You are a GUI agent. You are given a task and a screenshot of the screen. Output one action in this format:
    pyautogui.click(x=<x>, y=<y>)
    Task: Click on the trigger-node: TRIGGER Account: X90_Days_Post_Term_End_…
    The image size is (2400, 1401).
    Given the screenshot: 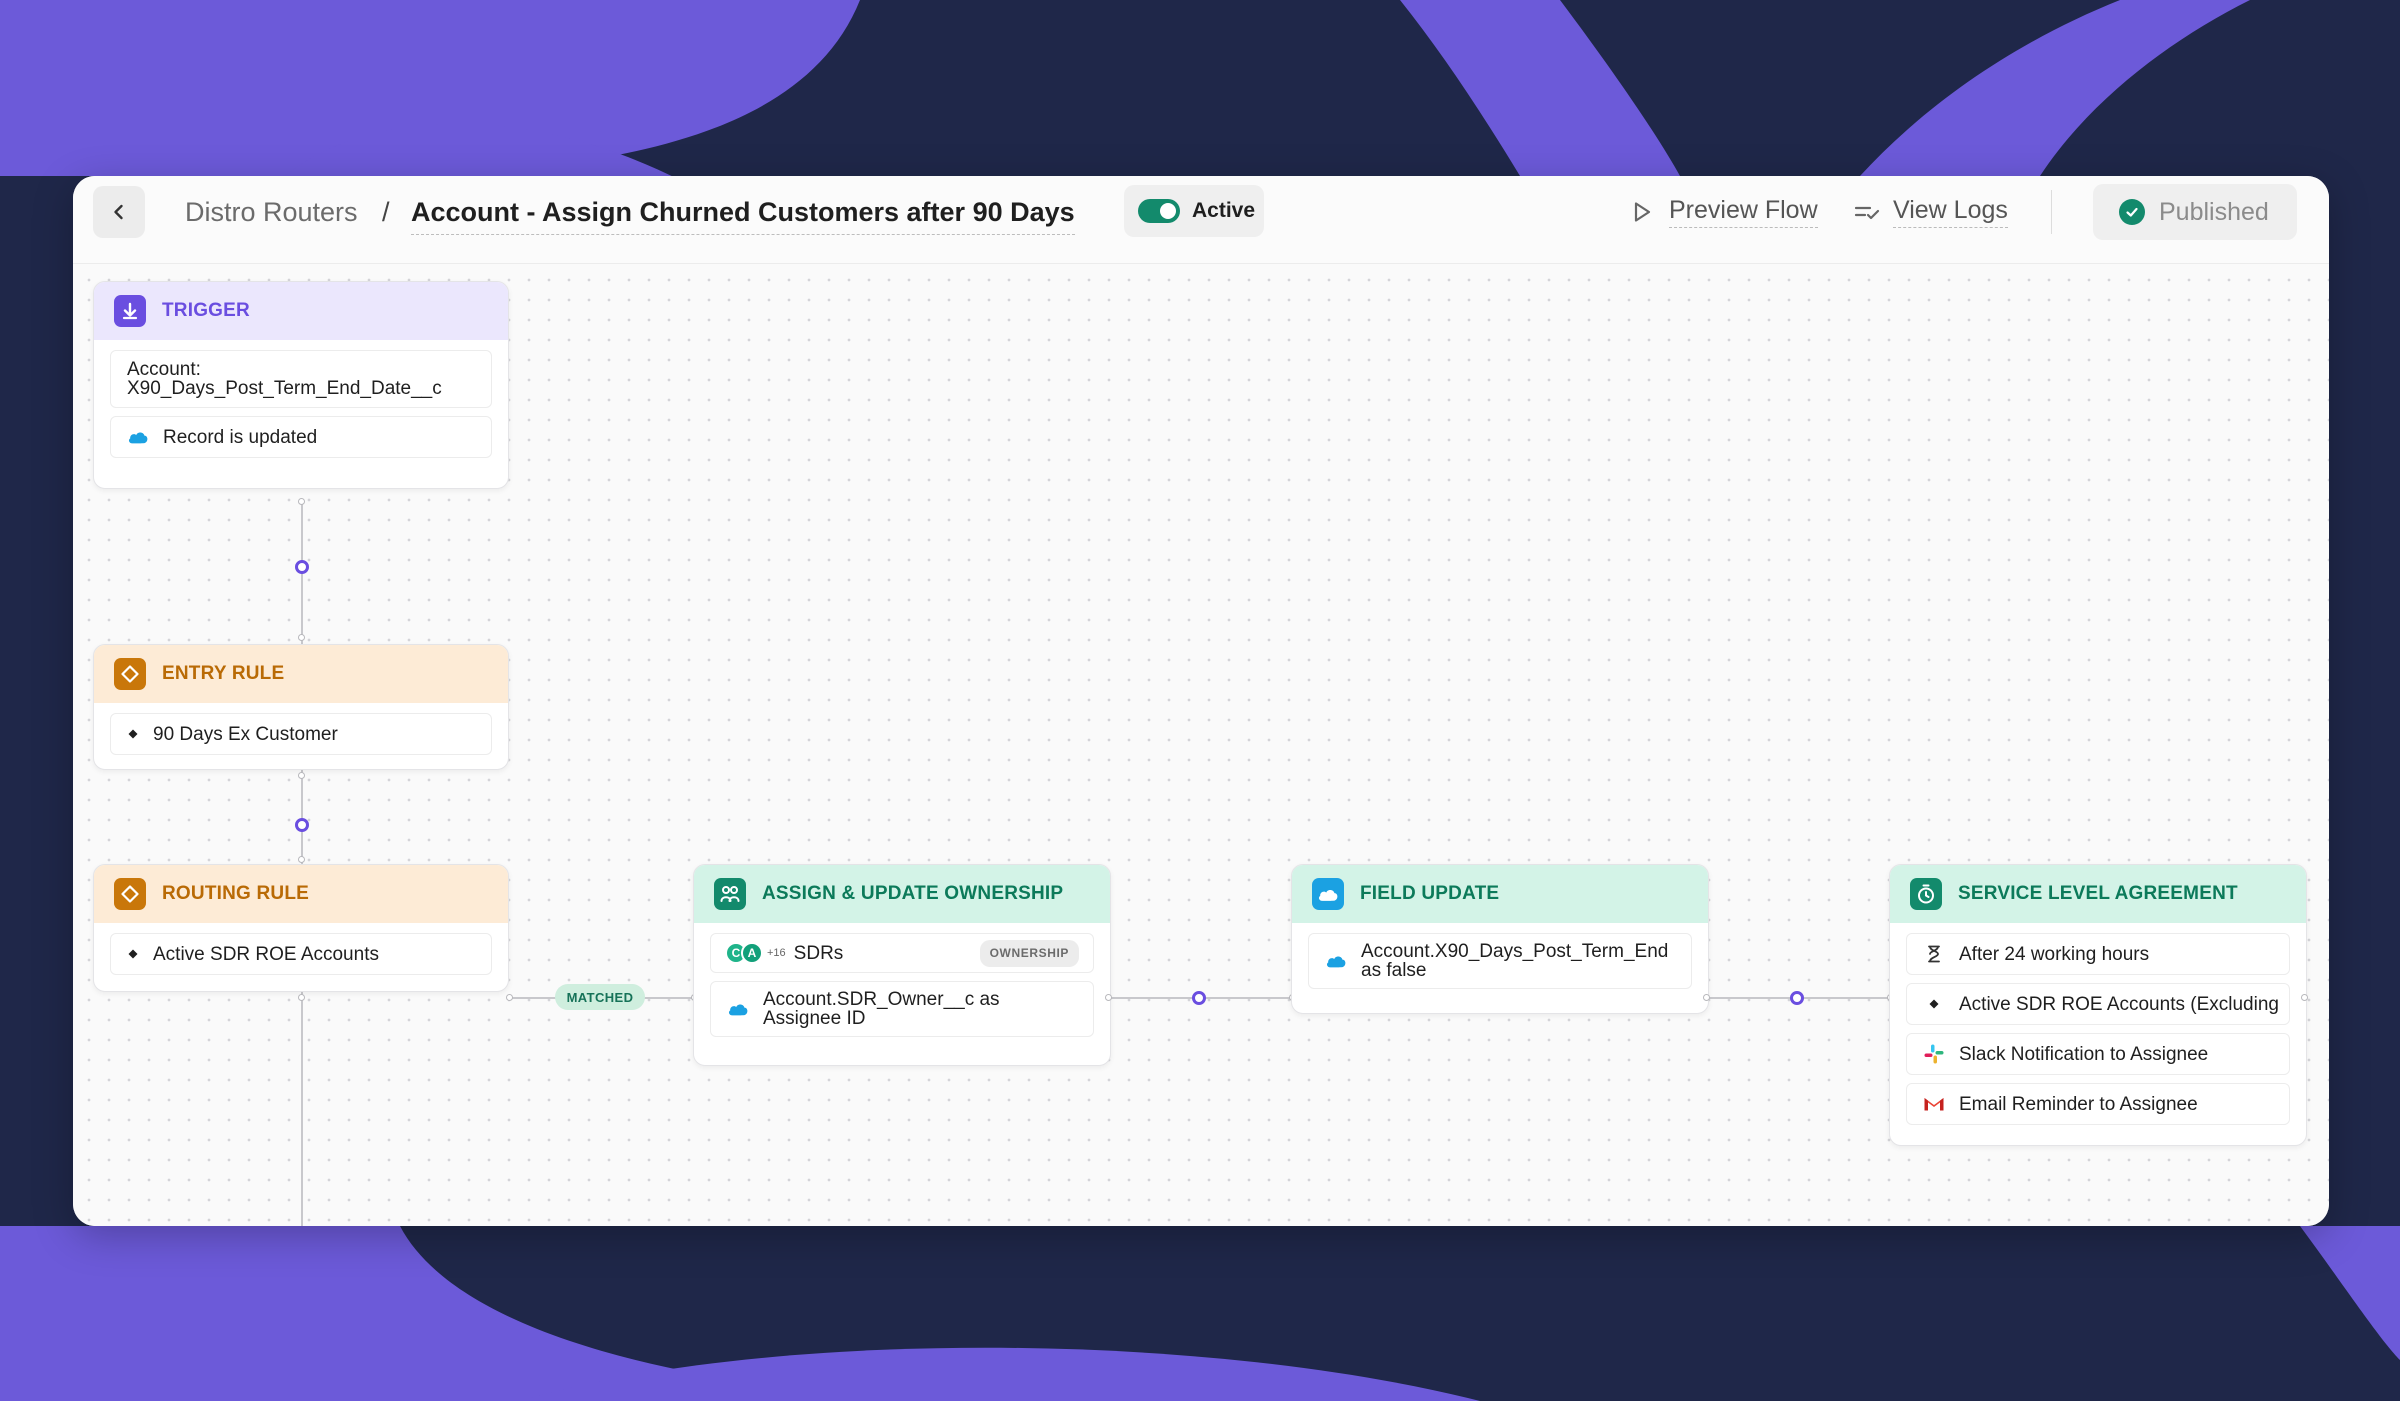 What is the action you would take?
    pyautogui.click(x=301, y=385)
    